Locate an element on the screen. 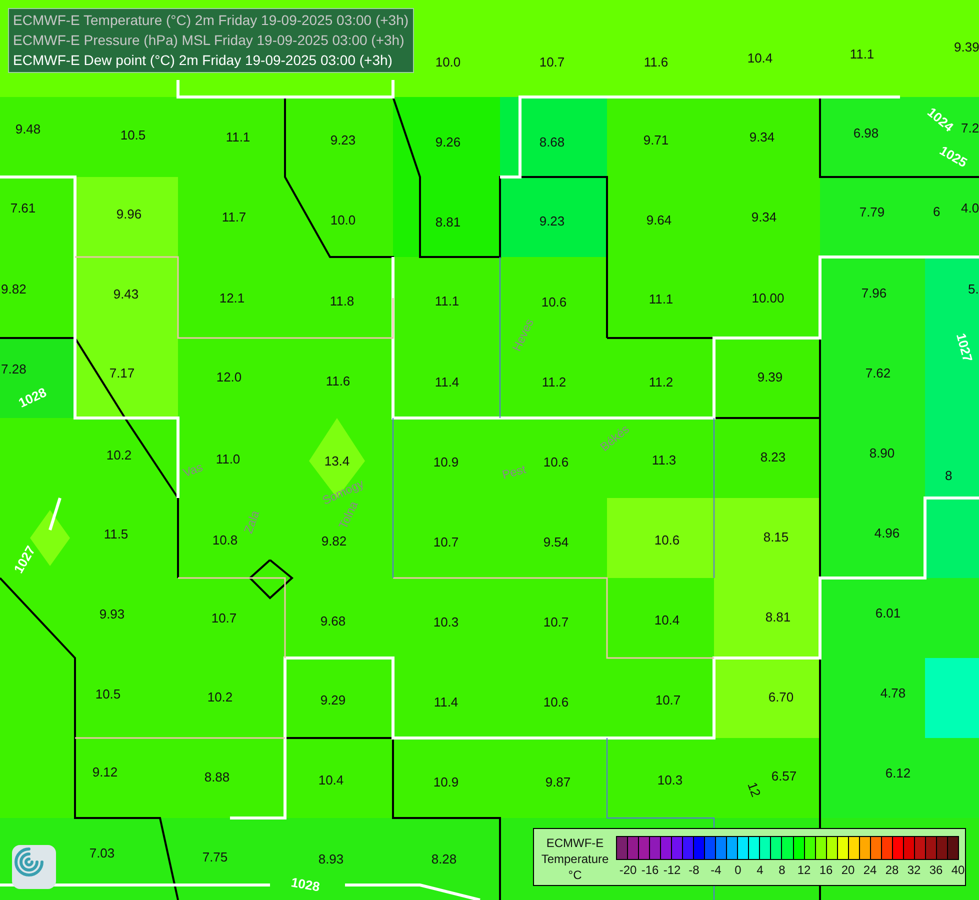 Image resolution: width=979 pixels, height=900 pixels. temperature-value: 7.62 is located at coordinates (878, 373).